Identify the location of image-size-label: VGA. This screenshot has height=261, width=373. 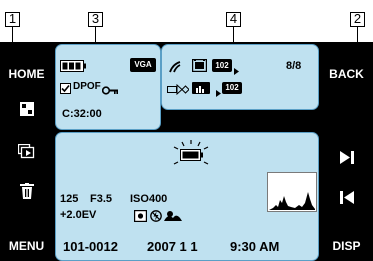
(143, 64).